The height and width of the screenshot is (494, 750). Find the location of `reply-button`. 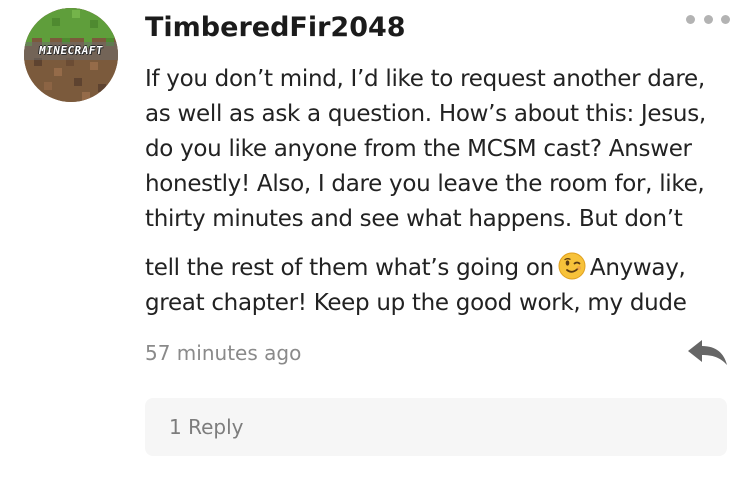

reply-button is located at coordinates (708, 352).